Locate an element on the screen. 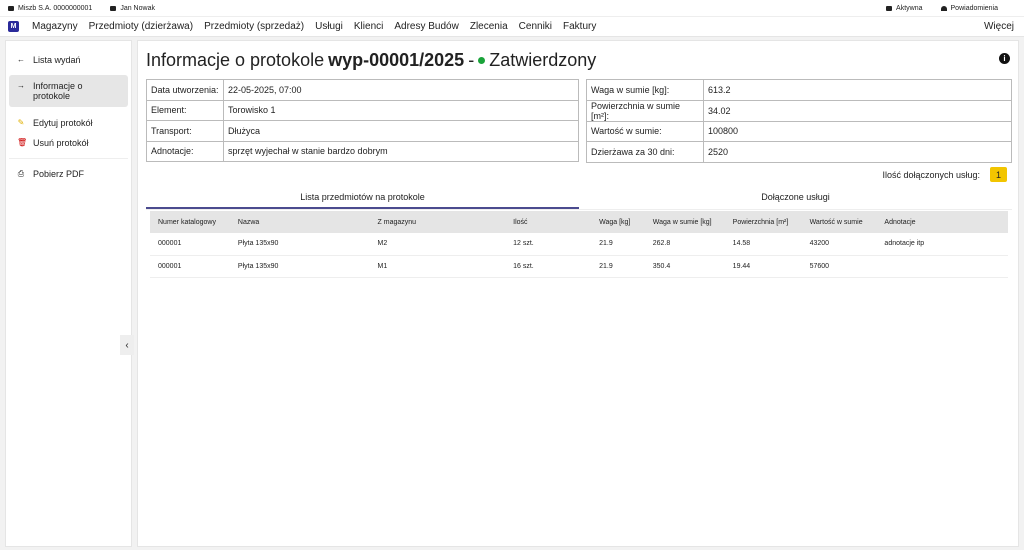 The width and height of the screenshot is (1024, 550). table-cell: M2 is located at coordinates (437, 244).